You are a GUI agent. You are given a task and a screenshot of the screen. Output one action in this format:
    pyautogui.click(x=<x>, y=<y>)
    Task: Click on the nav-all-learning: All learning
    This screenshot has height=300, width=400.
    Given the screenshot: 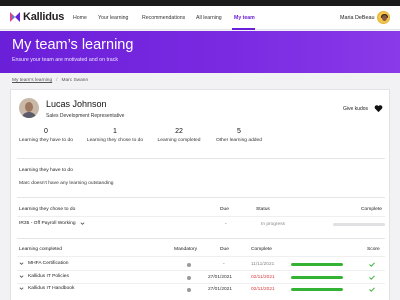 What is the action you would take?
    pyautogui.click(x=209, y=18)
    